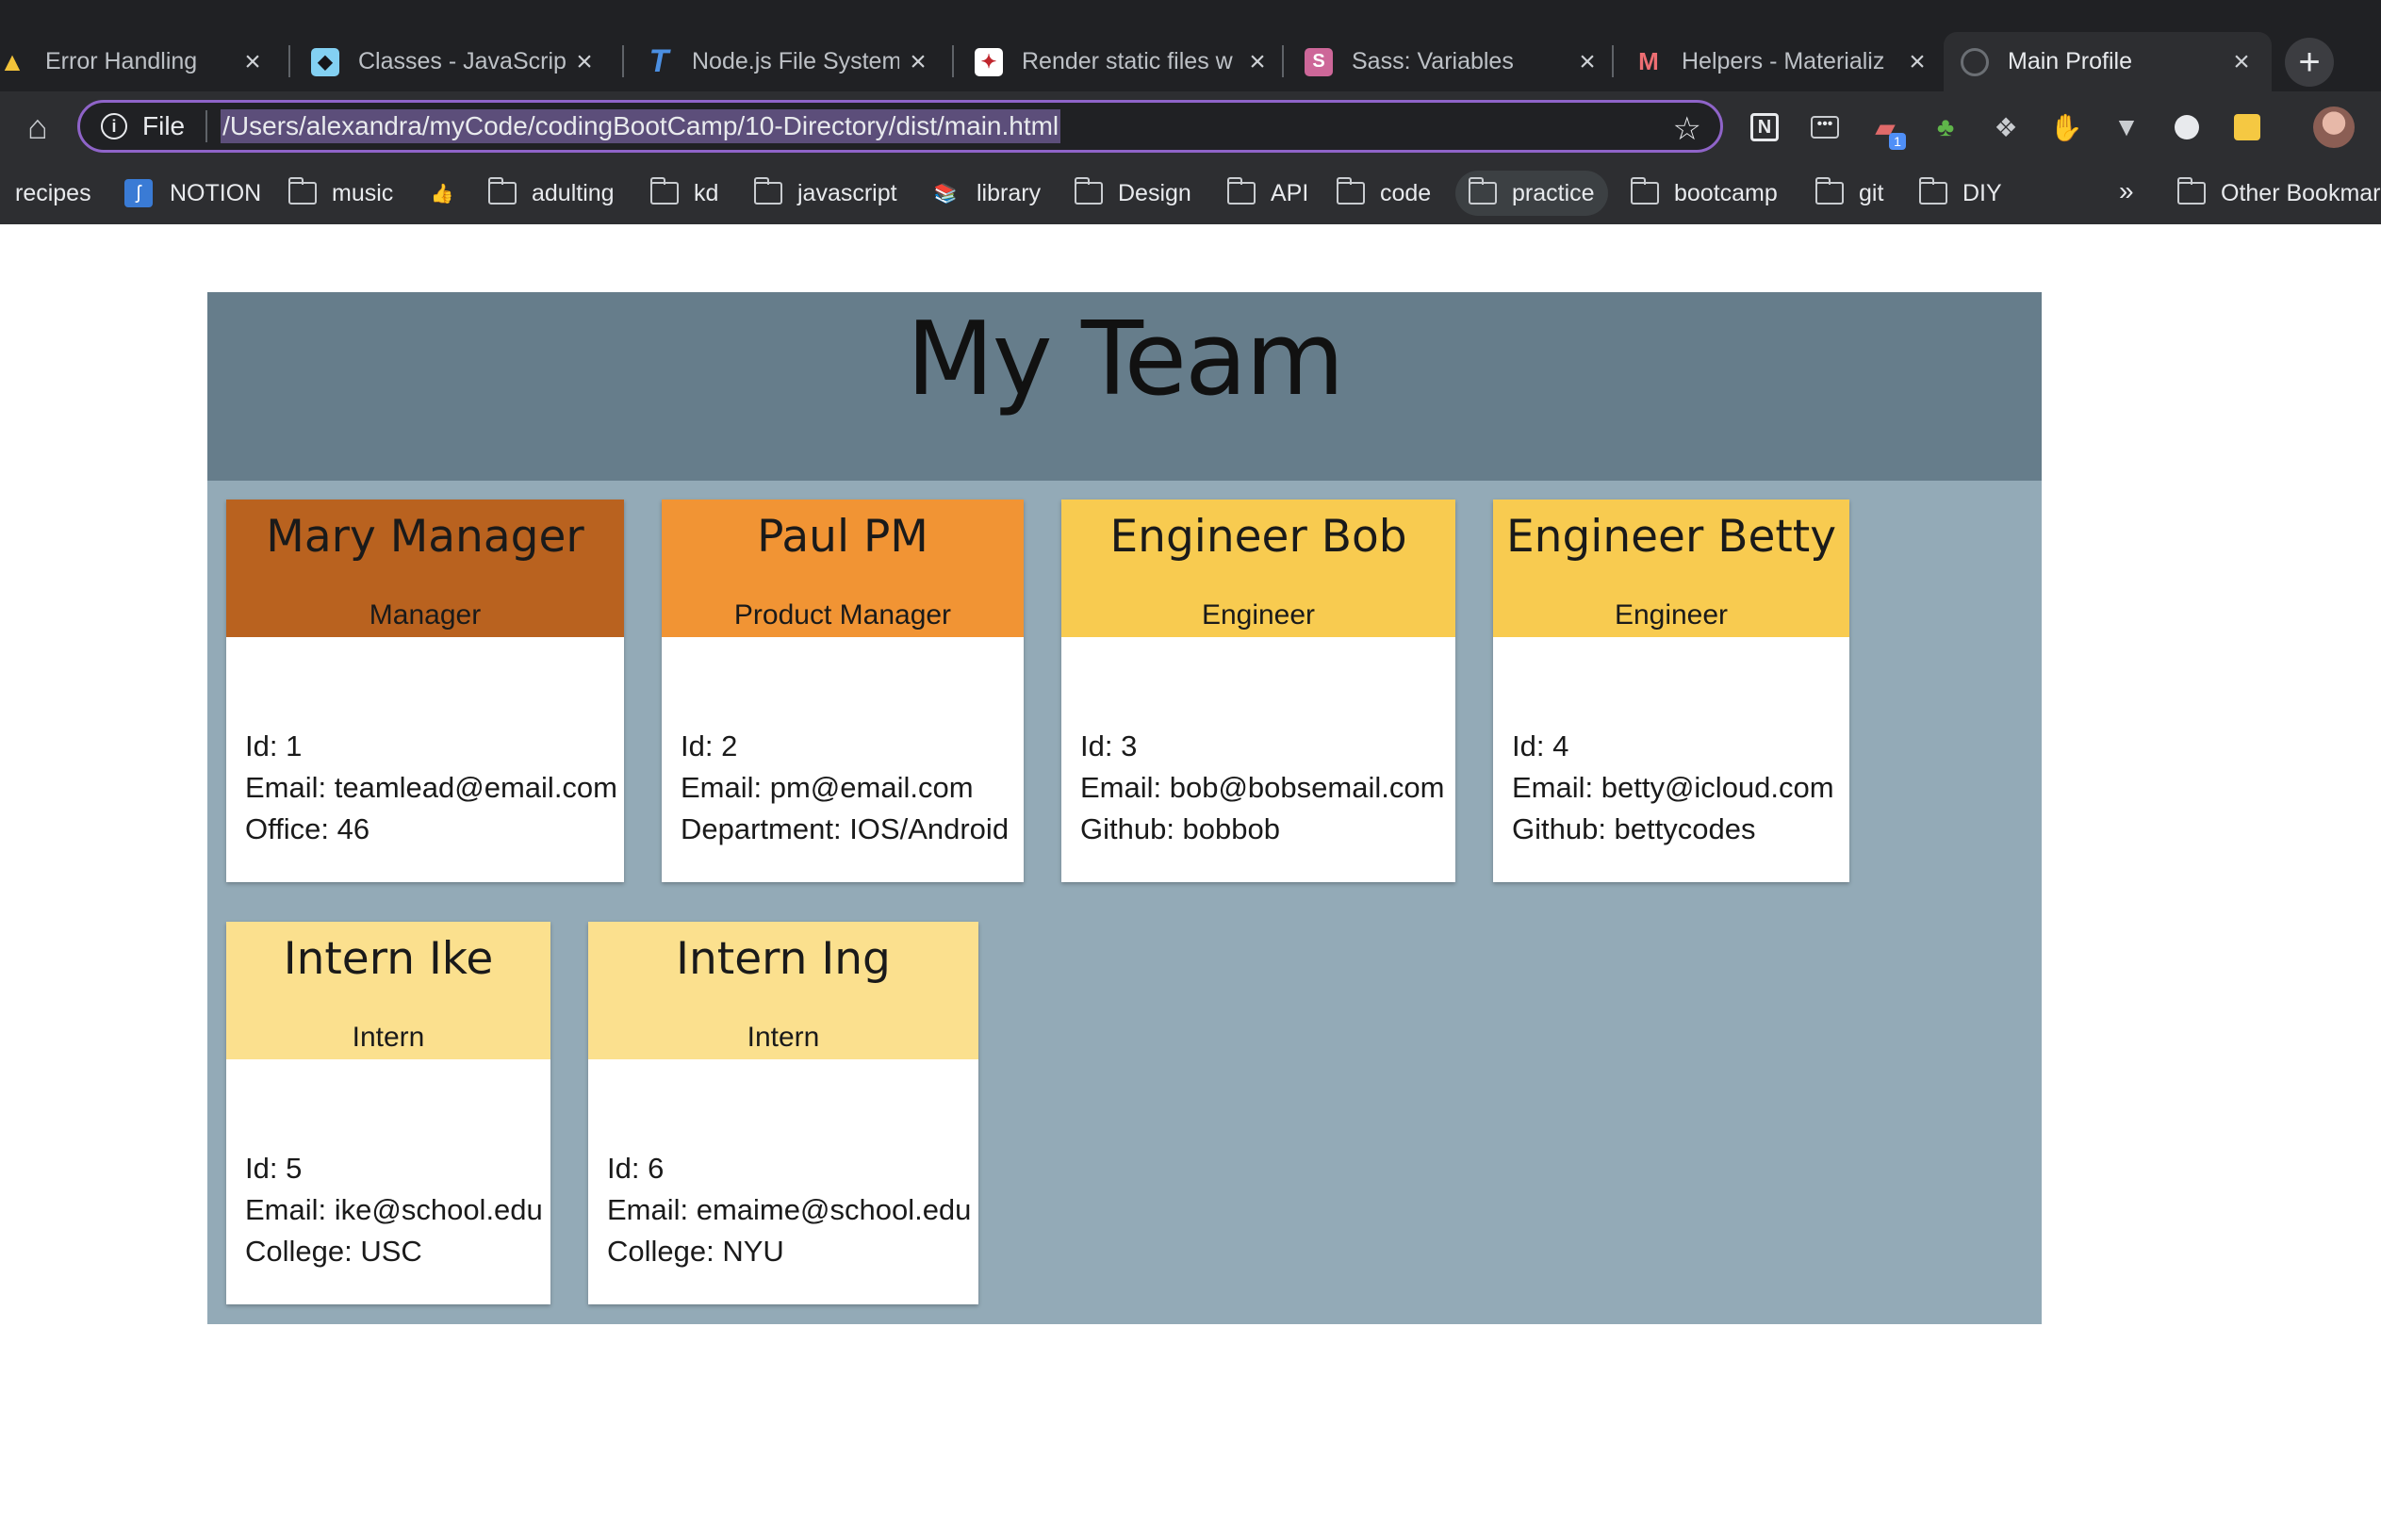  Describe the element at coordinates (2126, 127) in the screenshot. I see `funnel-extension-icon: ▼` at that location.